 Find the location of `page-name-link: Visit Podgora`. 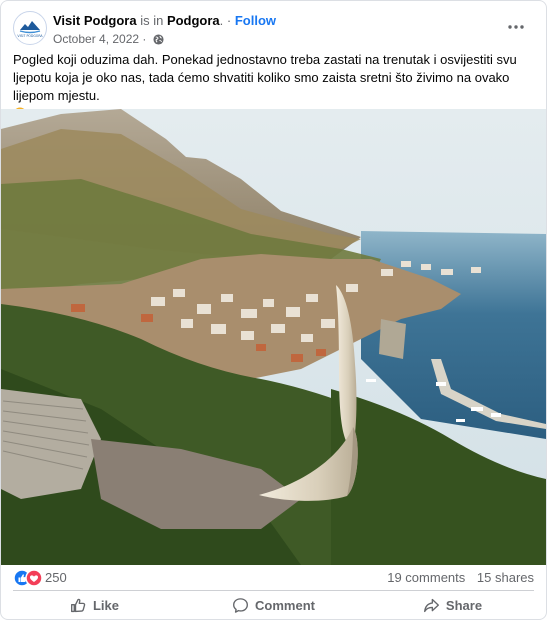

page-name-link: Visit Podgora is located at coordinates (95, 20).